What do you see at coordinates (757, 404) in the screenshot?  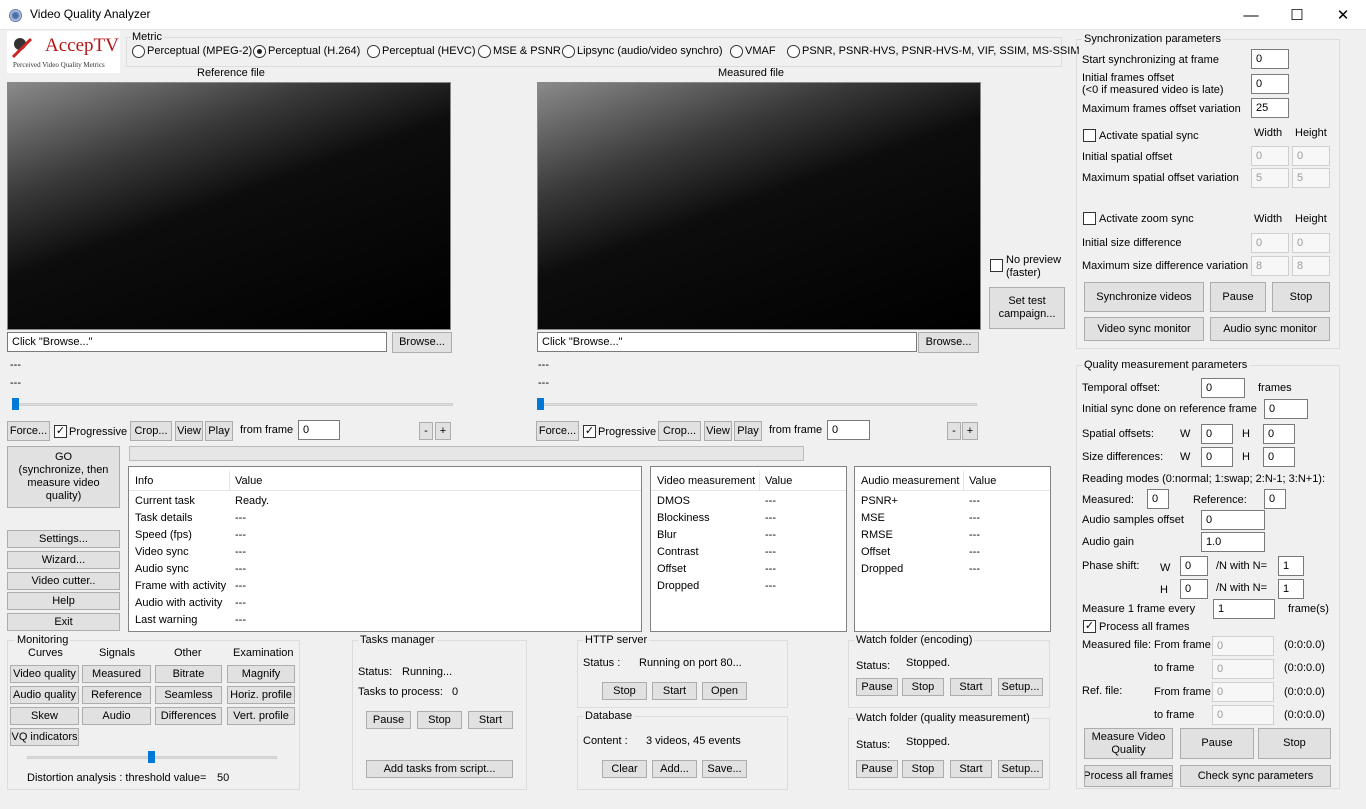 I see `measured-slider` at bounding box center [757, 404].